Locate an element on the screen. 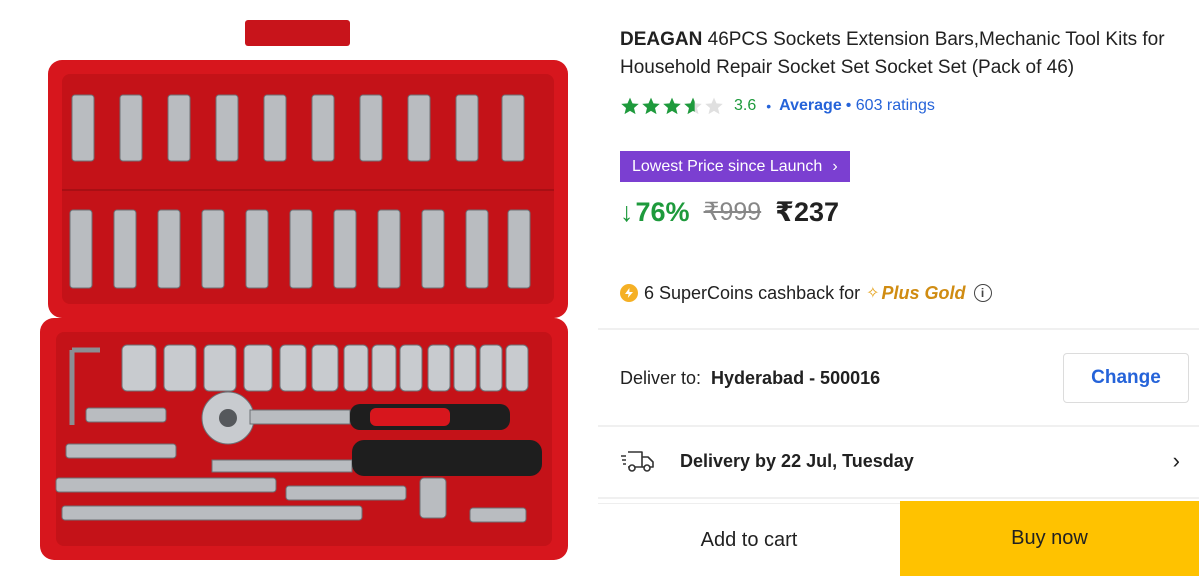 Image resolution: width=1199 pixels, height=576 pixels. info-icon: i is located at coordinates (982, 293).